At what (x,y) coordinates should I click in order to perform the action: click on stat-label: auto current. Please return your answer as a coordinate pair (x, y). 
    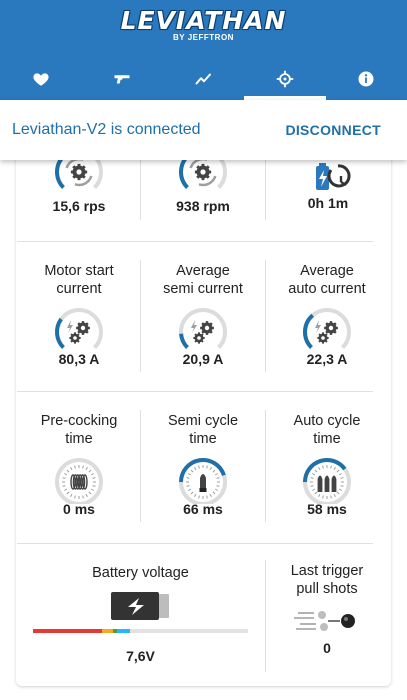
    Looking at the image, I should click on (327, 289).